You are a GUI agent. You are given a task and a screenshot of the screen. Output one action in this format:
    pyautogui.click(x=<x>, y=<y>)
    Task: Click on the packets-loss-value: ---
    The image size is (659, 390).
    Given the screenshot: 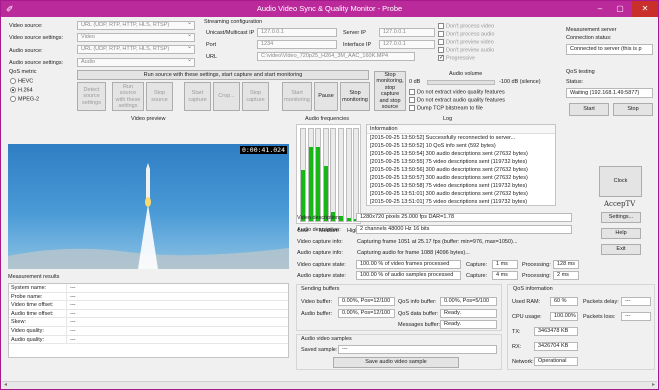 What is the action you would take?
    pyautogui.click(x=636, y=316)
    